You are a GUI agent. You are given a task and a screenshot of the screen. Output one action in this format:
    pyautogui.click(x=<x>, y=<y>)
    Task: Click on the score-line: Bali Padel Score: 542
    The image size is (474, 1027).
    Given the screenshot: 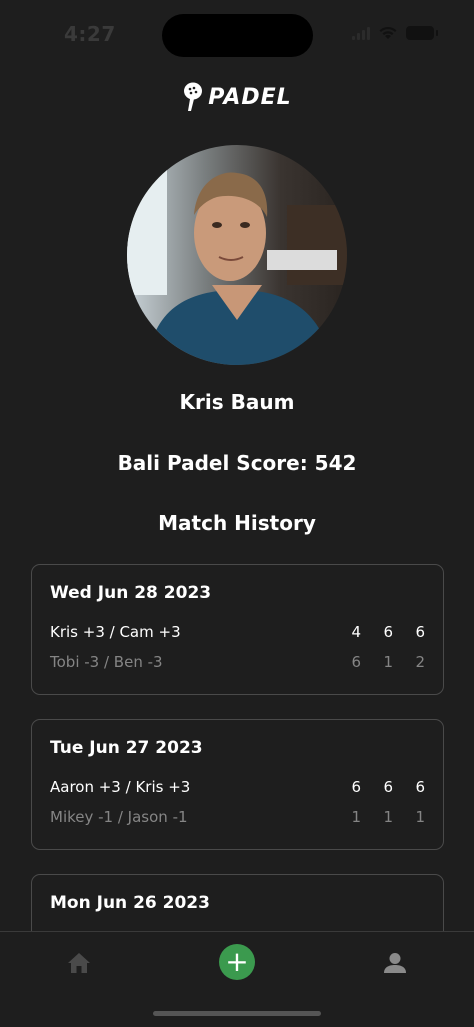 What is the action you would take?
    pyautogui.click(x=237, y=463)
    